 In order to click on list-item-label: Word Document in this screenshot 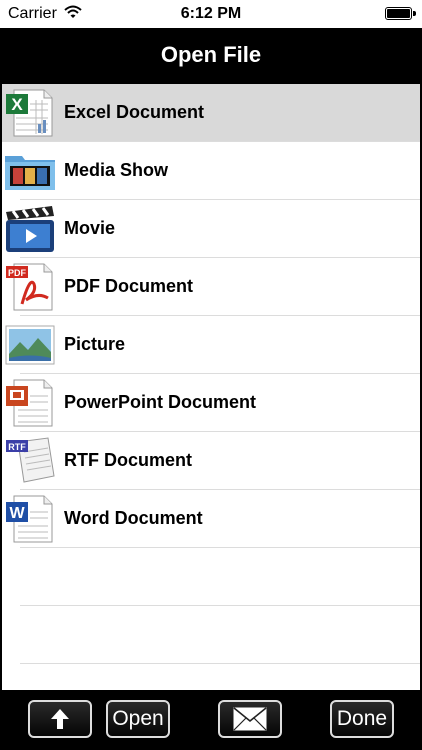, I will do `click(133, 518)`.